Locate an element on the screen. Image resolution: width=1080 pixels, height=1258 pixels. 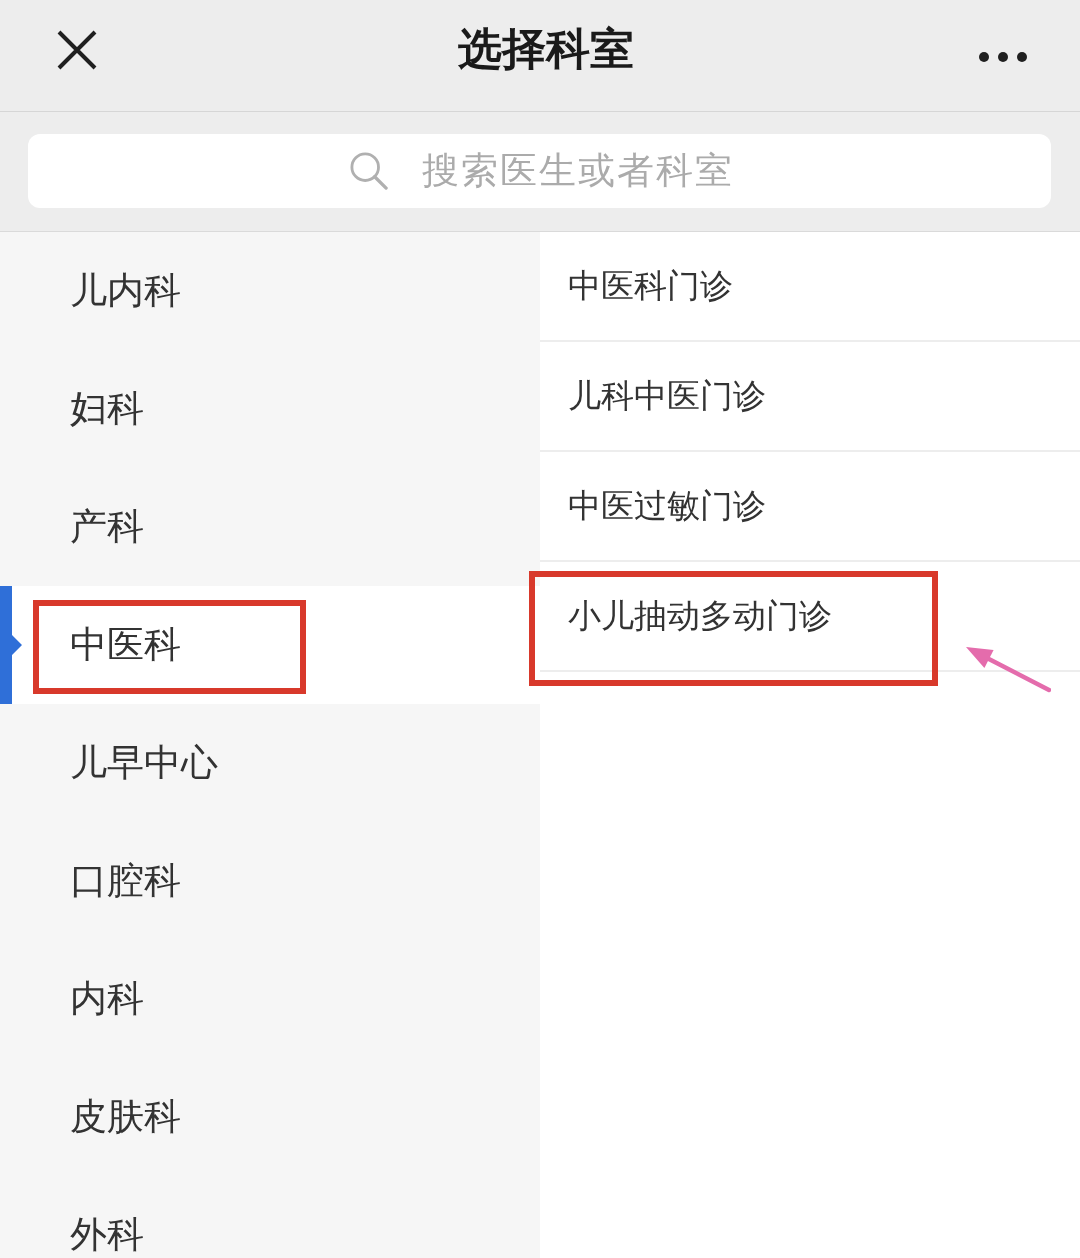
department-item: 外科 is located at coordinates (270, 1217).